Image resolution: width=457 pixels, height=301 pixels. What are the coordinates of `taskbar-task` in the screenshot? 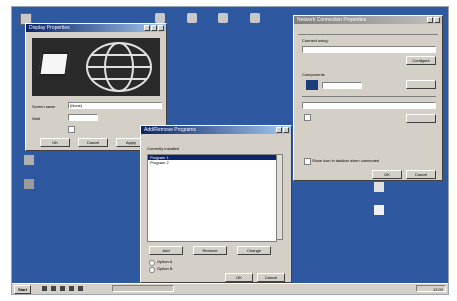 It's located at (143, 288).